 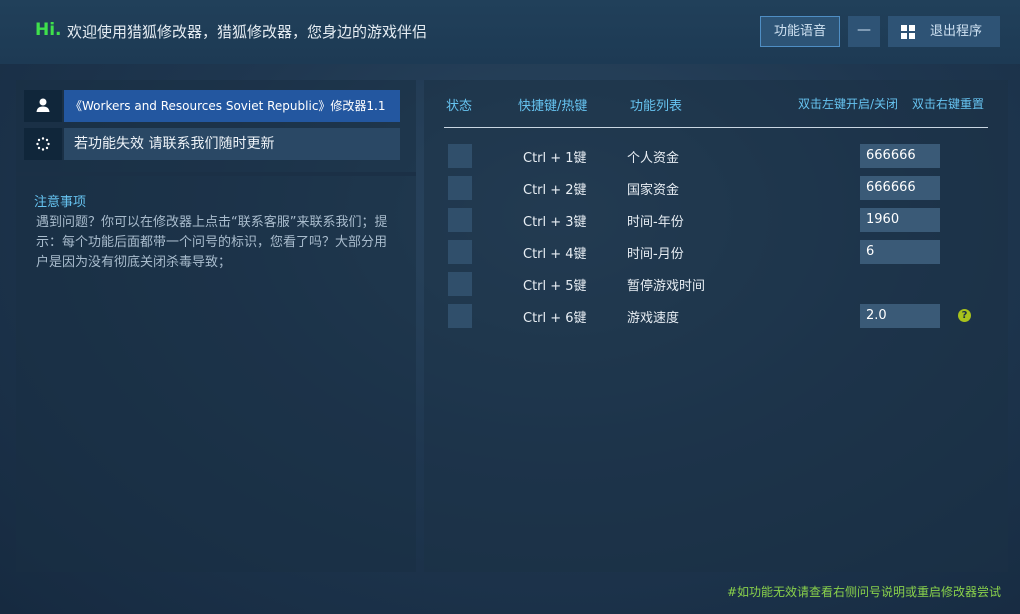 What do you see at coordinates (956, 31) in the screenshot?
I see `exit-button-label: 退出程序` at bounding box center [956, 31].